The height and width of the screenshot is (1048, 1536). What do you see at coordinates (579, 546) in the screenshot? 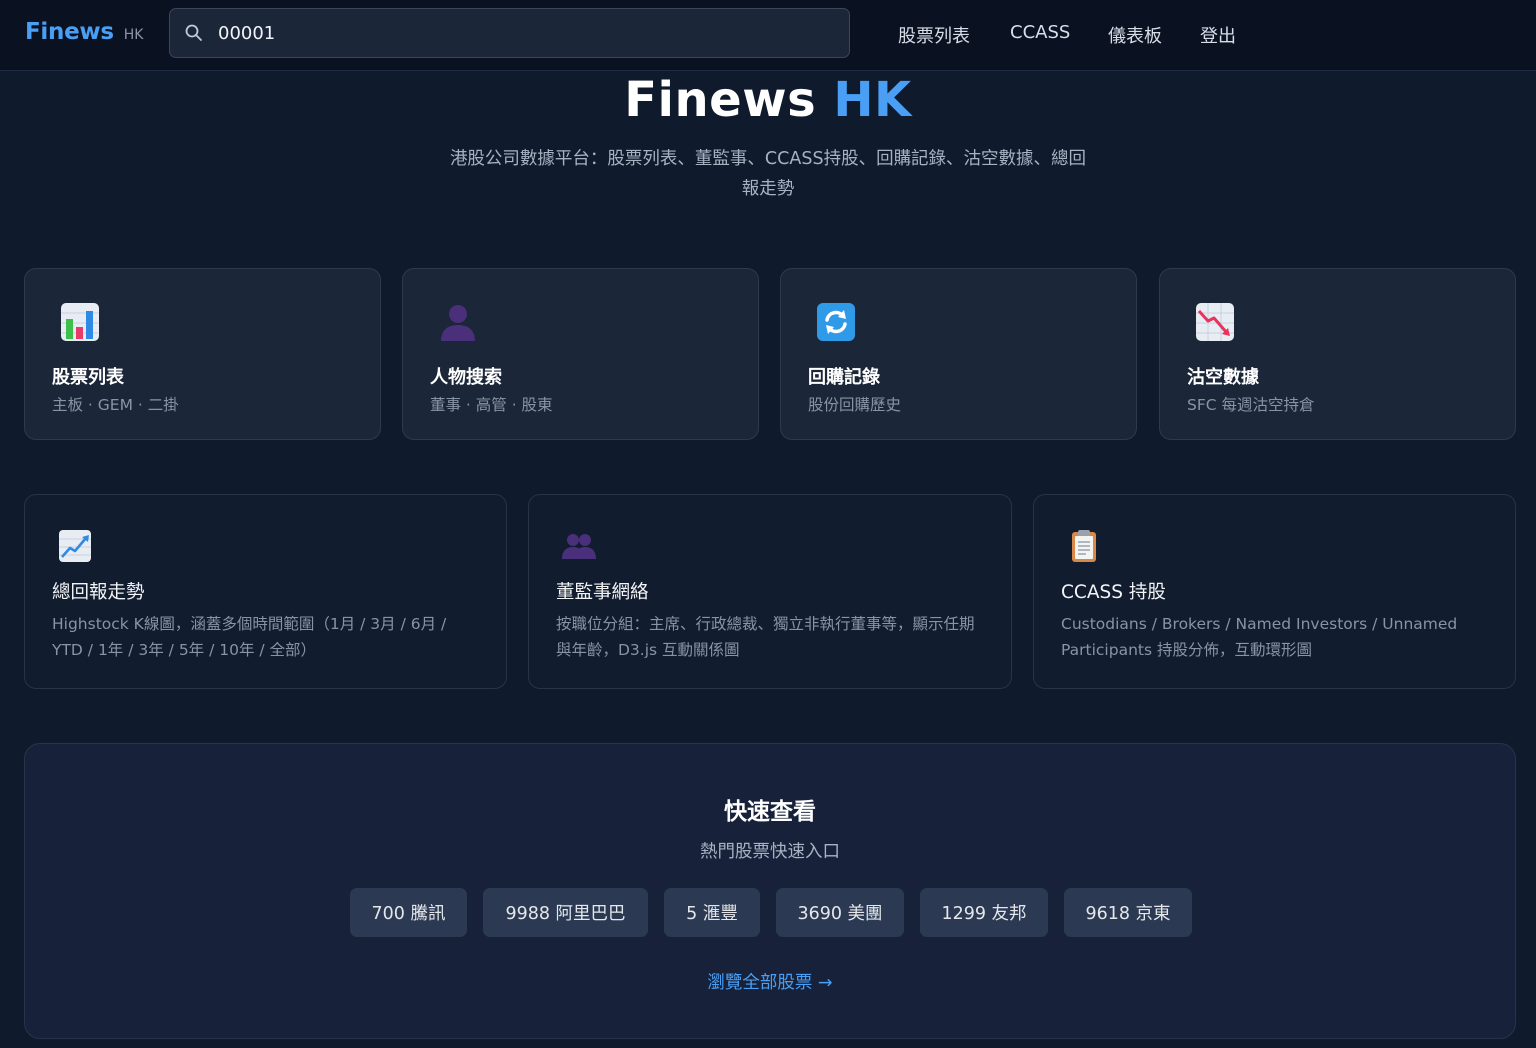
I see `people-silhouette-icon` at bounding box center [579, 546].